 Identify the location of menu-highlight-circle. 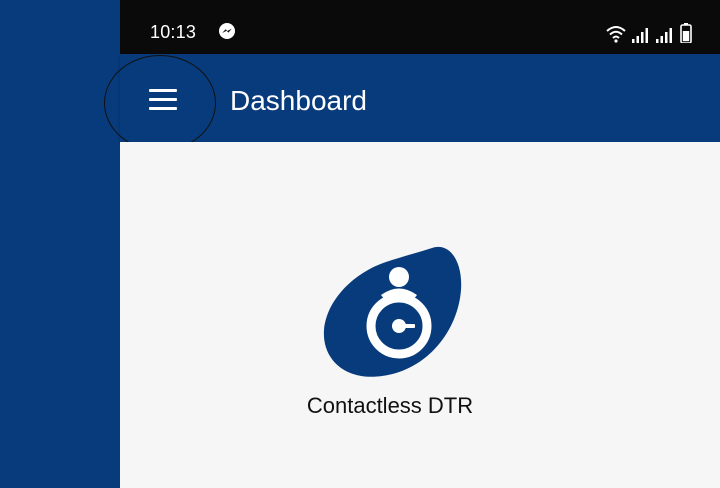
(160, 103).